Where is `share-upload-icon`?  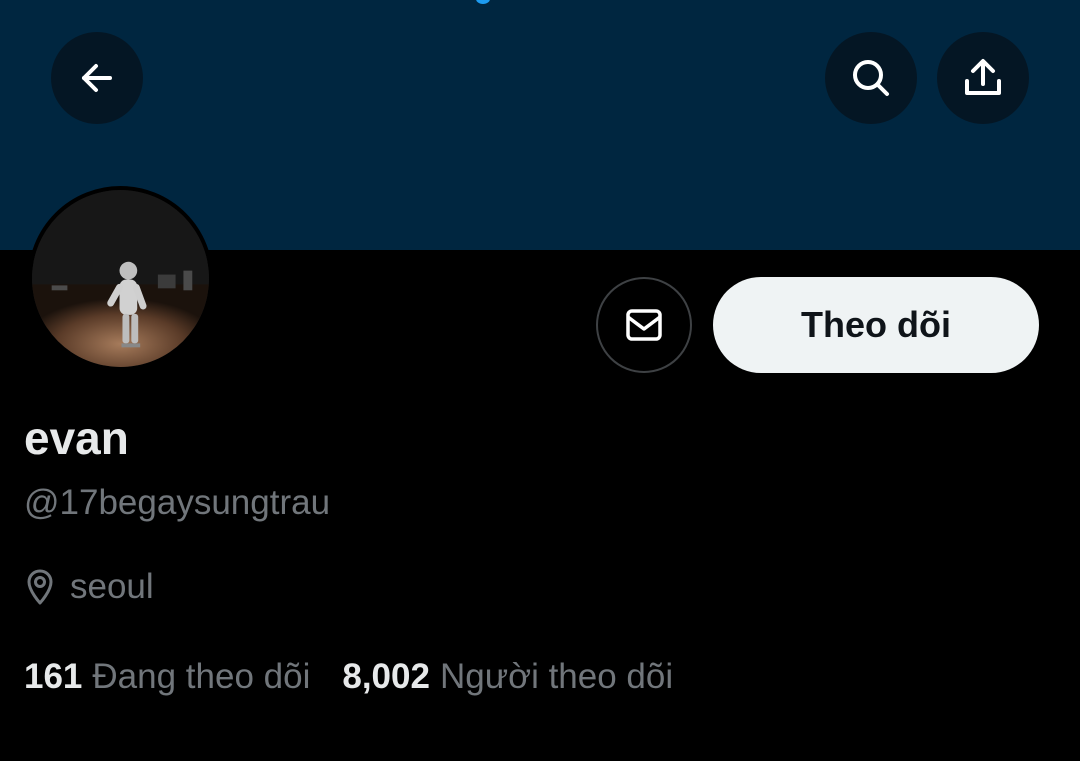 share-upload-icon is located at coordinates (983, 78).